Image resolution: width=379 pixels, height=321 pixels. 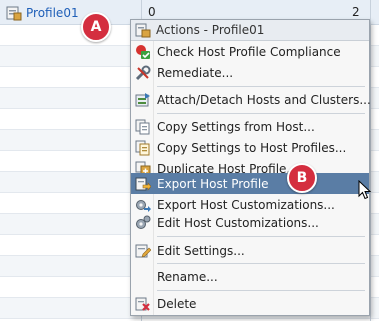 I want to click on callout-badge-b: B, so click(x=302, y=178).